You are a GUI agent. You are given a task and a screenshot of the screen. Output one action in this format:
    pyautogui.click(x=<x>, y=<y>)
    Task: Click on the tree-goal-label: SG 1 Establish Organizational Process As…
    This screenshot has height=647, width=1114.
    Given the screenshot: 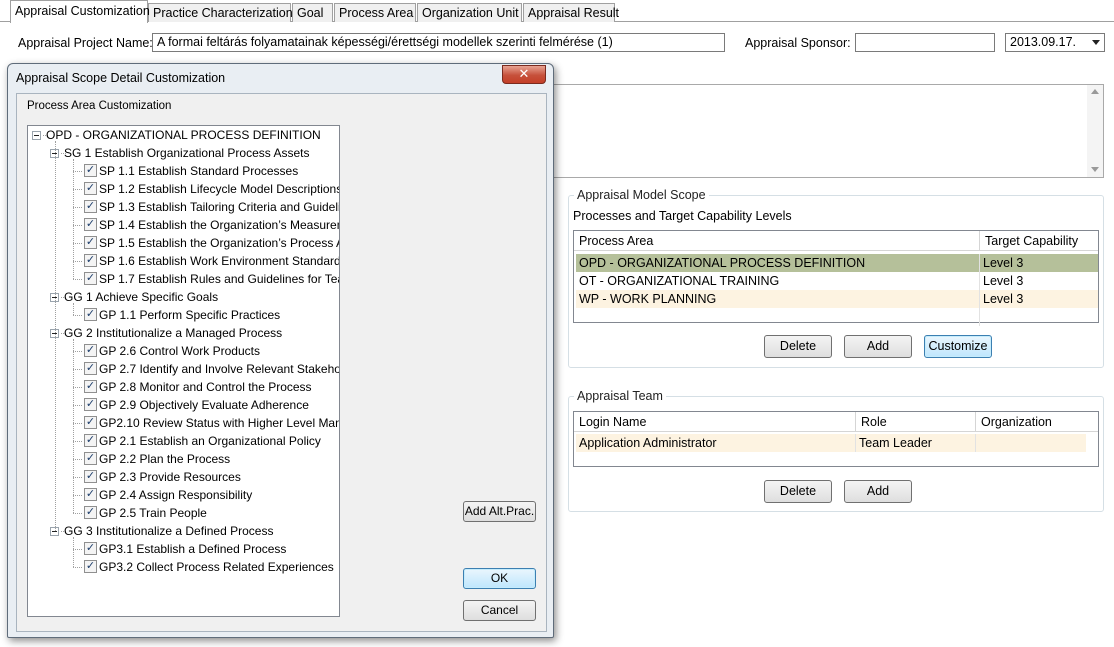 What is the action you would take?
    pyautogui.click(x=187, y=153)
    